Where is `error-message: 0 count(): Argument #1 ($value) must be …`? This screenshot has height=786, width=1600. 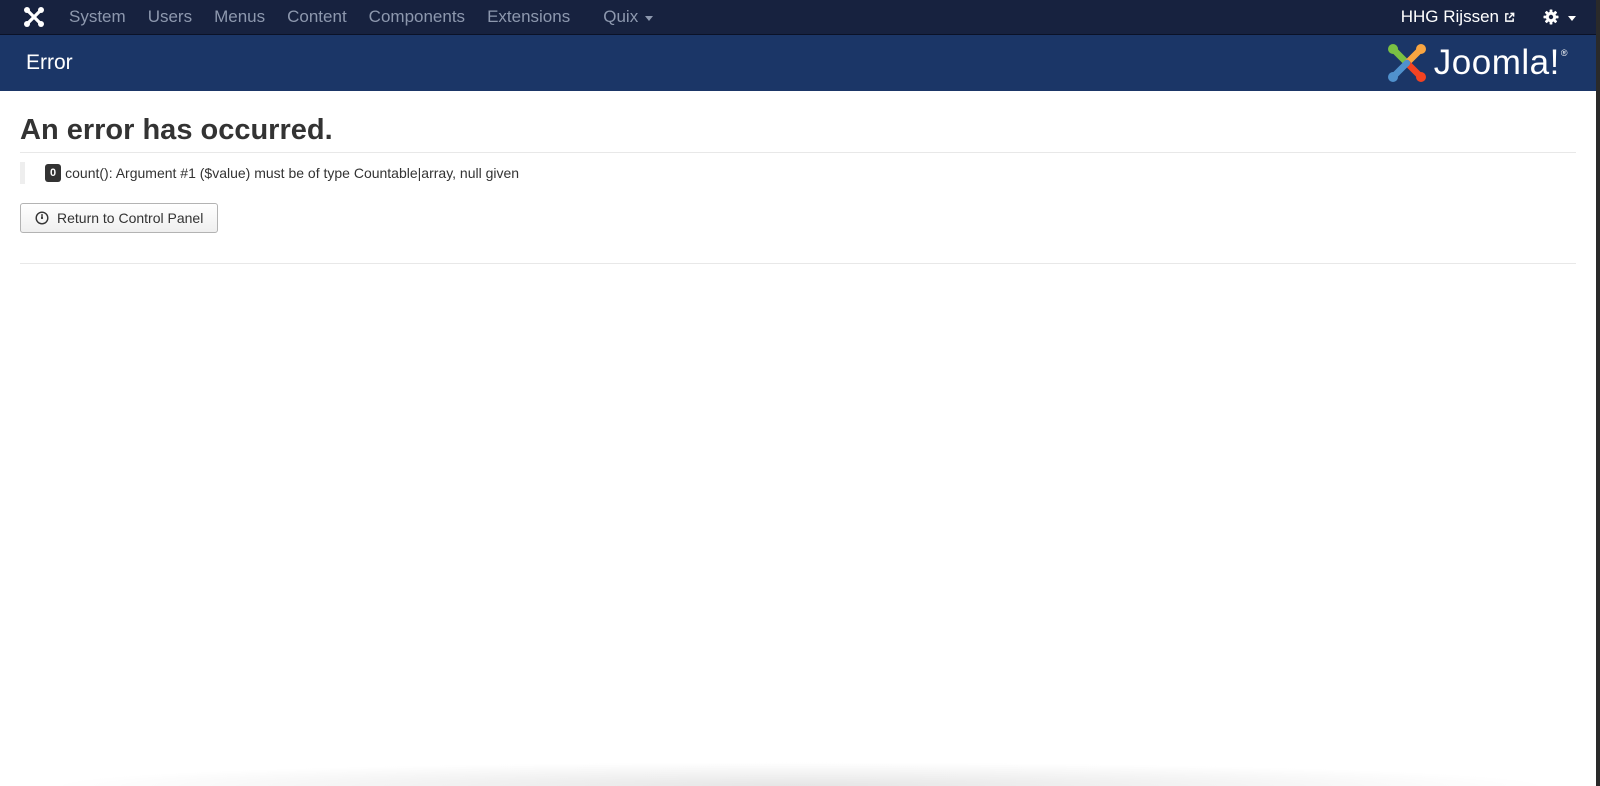 error-message: 0 count(): Argument #1 ($value) must be … is located at coordinates (798, 173).